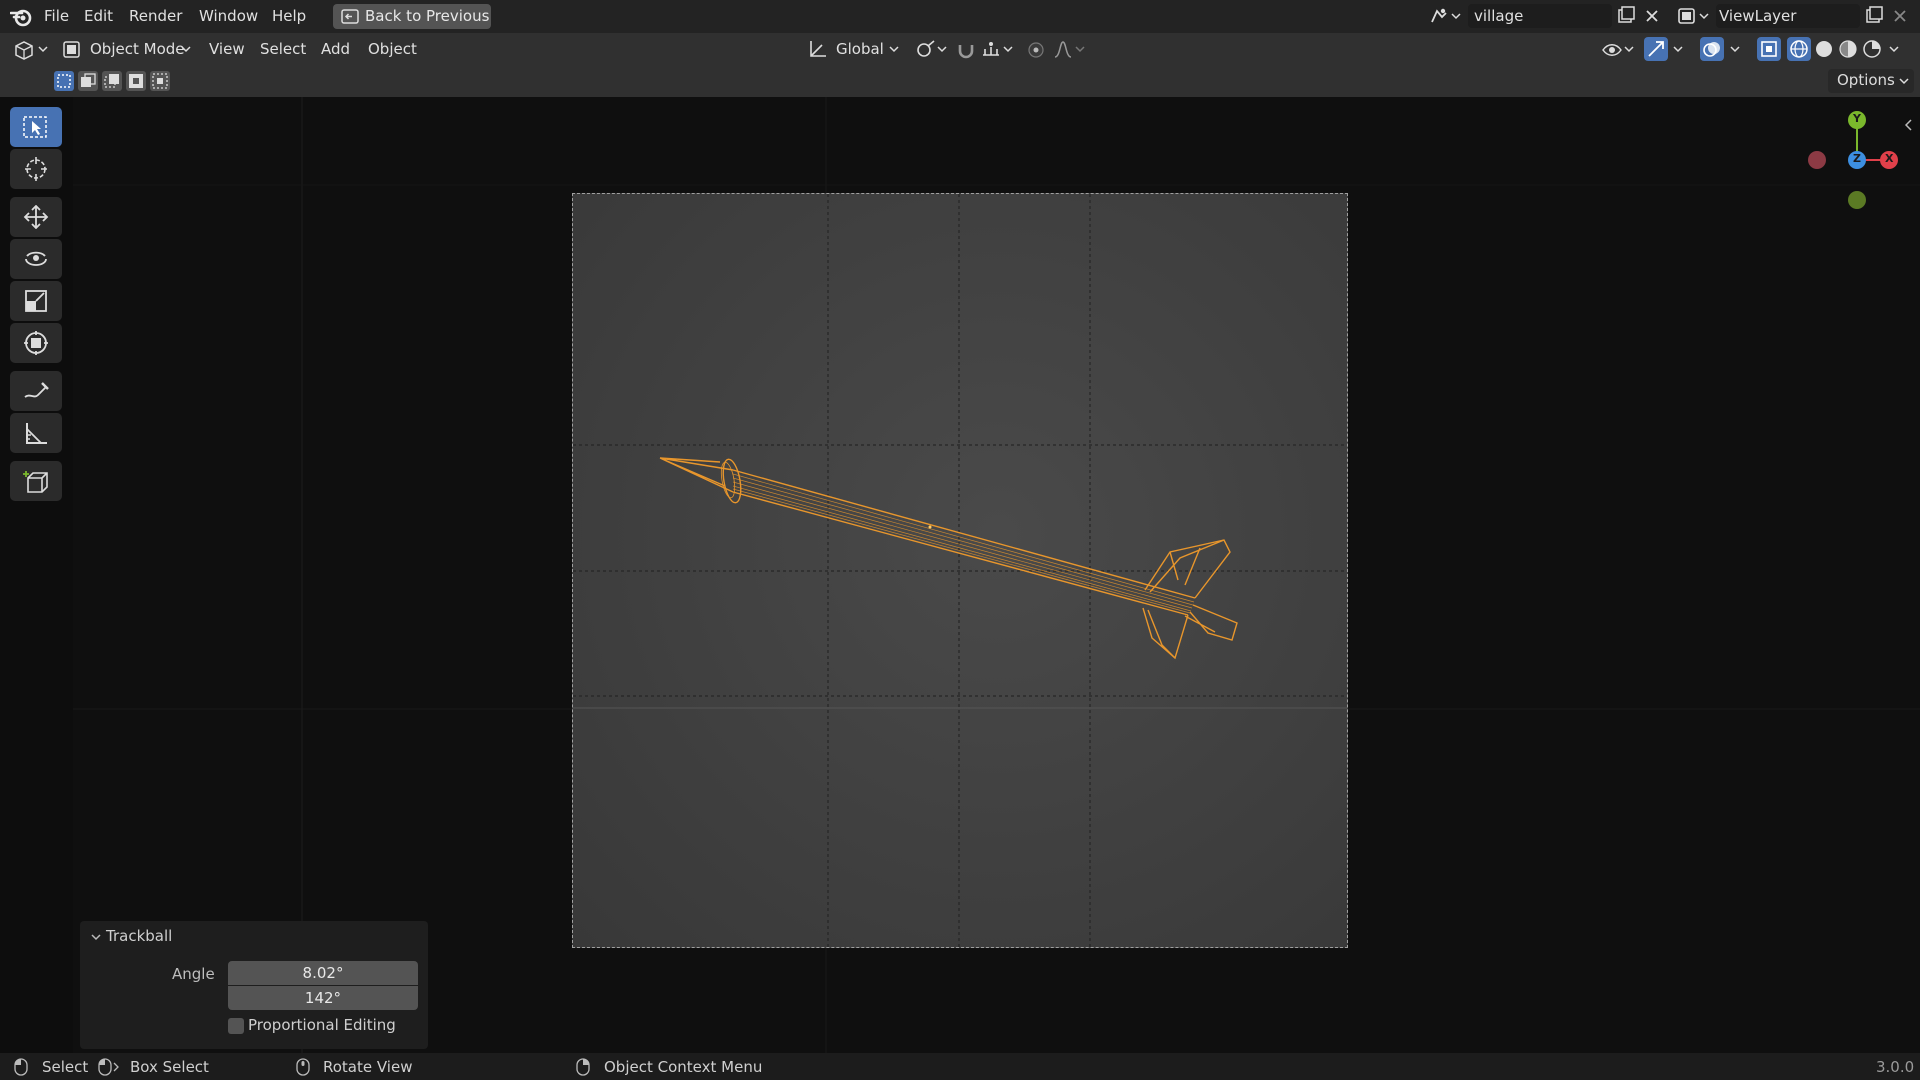 The image size is (1920, 1080). Describe the element at coordinates (323, 973) in the screenshot. I see `angle-field-1: 8.02°` at that location.